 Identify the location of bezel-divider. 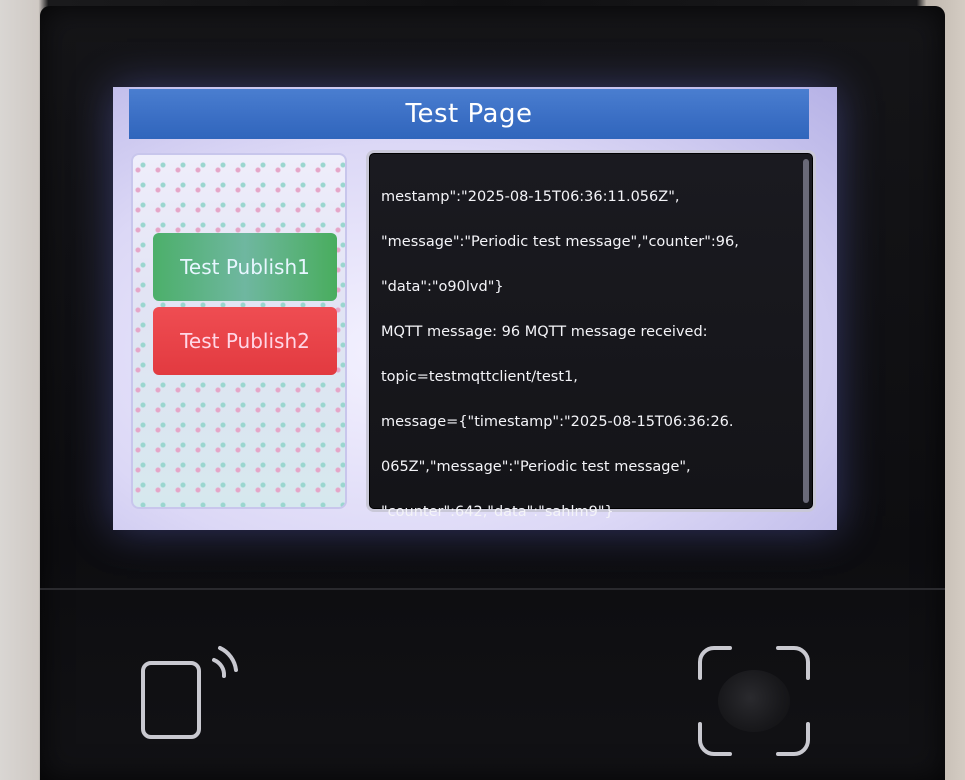
(492, 589).